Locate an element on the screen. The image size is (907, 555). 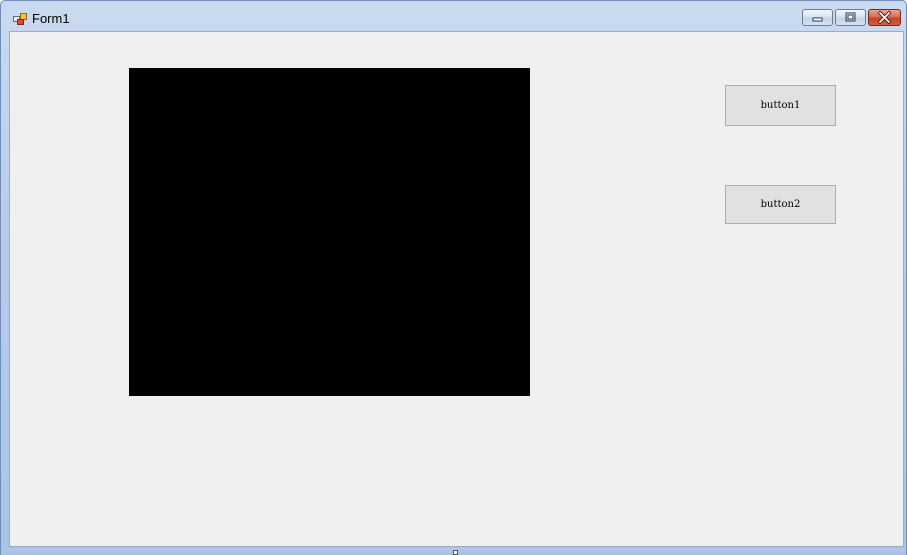
button1: button1 is located at coordinates (780, 105).